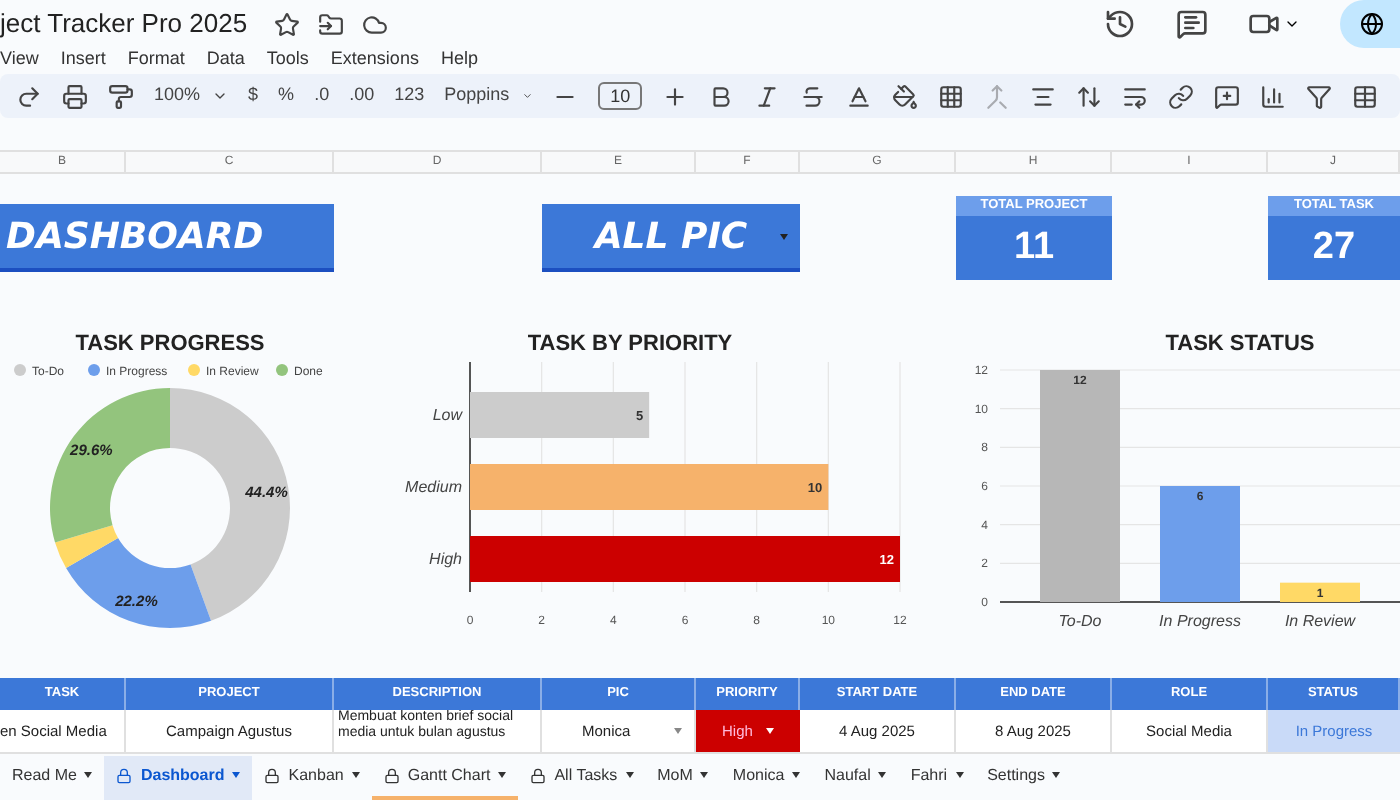 The width and height of the screenshot is (1400, 800). Describe the element at coordinates (1181, 96) in the screenshot. I see `link-icon` at that location.